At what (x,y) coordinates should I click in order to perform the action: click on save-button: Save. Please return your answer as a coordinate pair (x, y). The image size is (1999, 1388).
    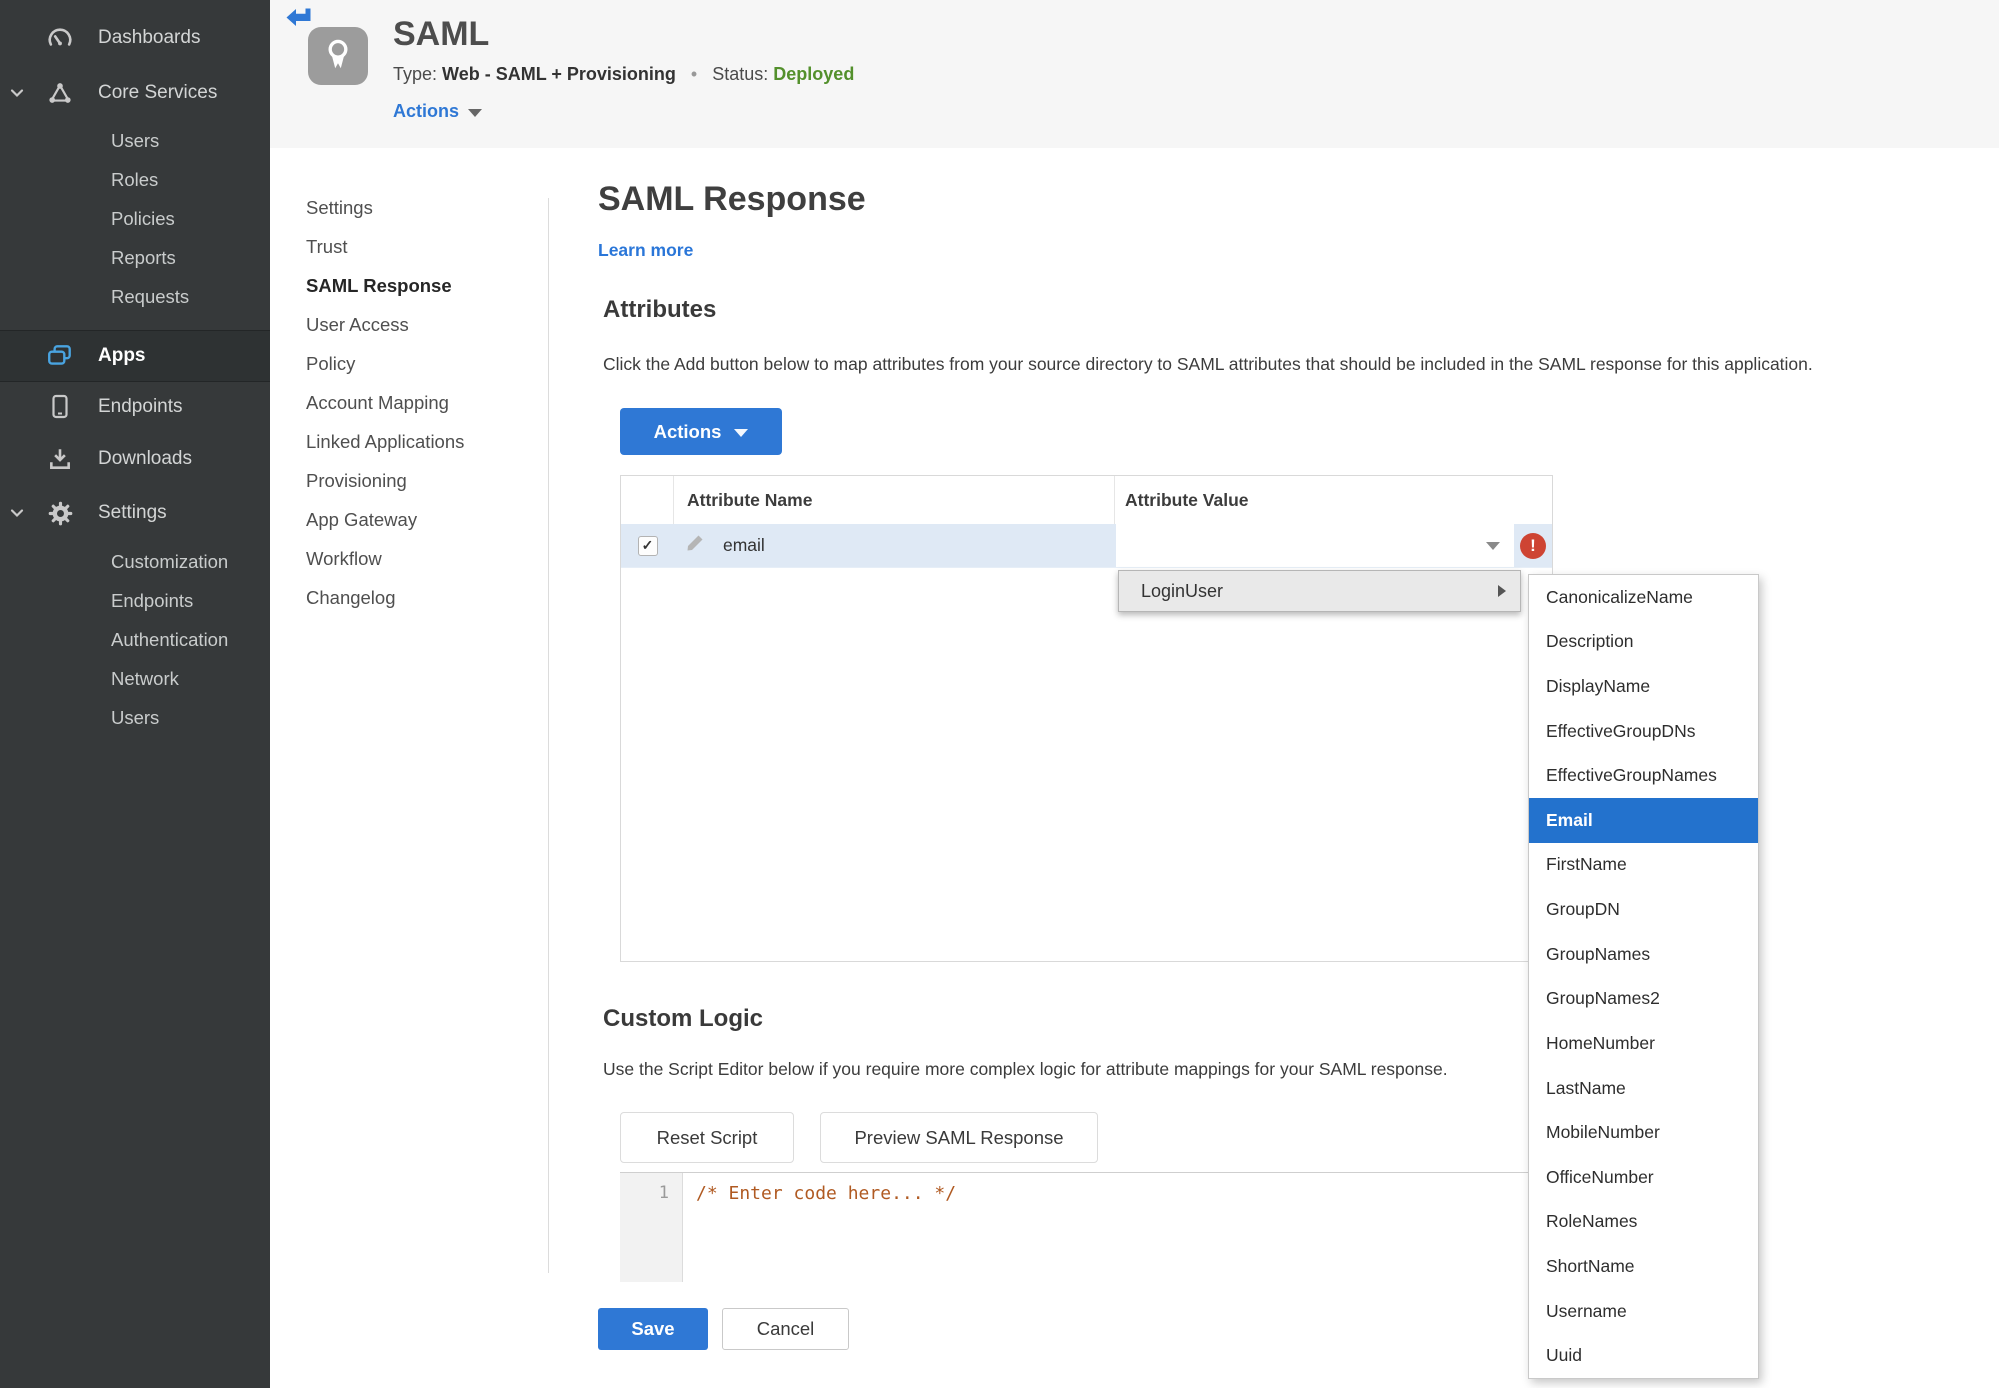
    Looking at the image, I should click on (653, 1329).